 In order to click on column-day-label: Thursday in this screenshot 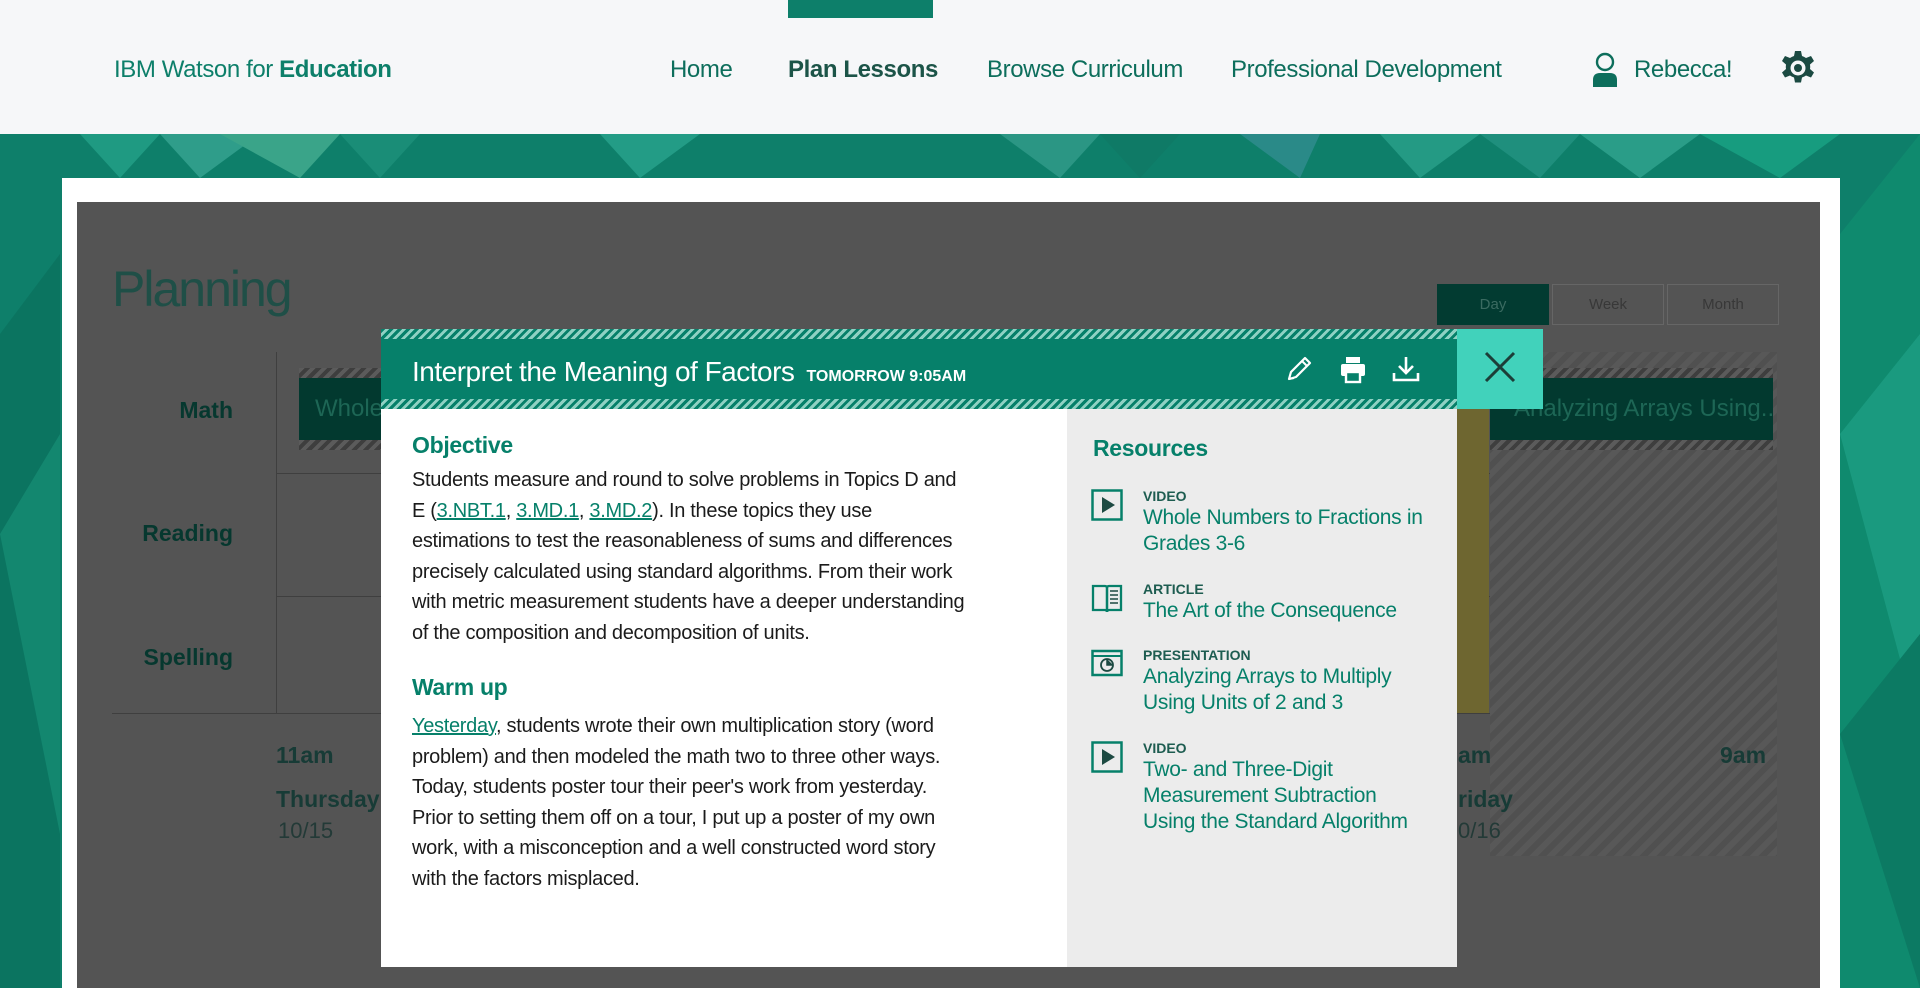, I will do `click(328, 799)`.